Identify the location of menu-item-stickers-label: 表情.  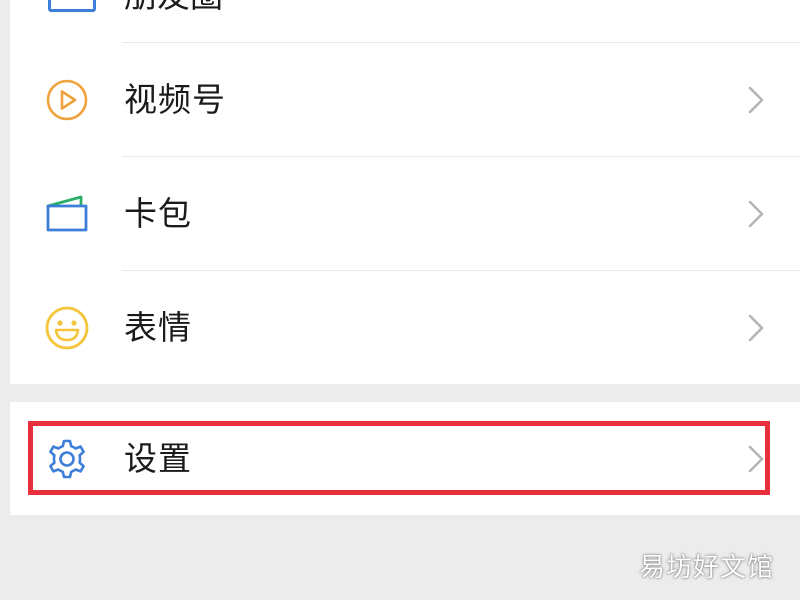
(158, 327).